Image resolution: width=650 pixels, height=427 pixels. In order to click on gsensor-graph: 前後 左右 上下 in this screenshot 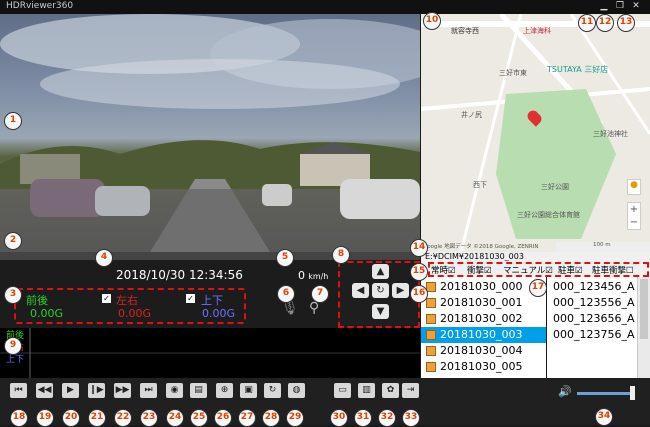, I will do `click(210, 353)`.